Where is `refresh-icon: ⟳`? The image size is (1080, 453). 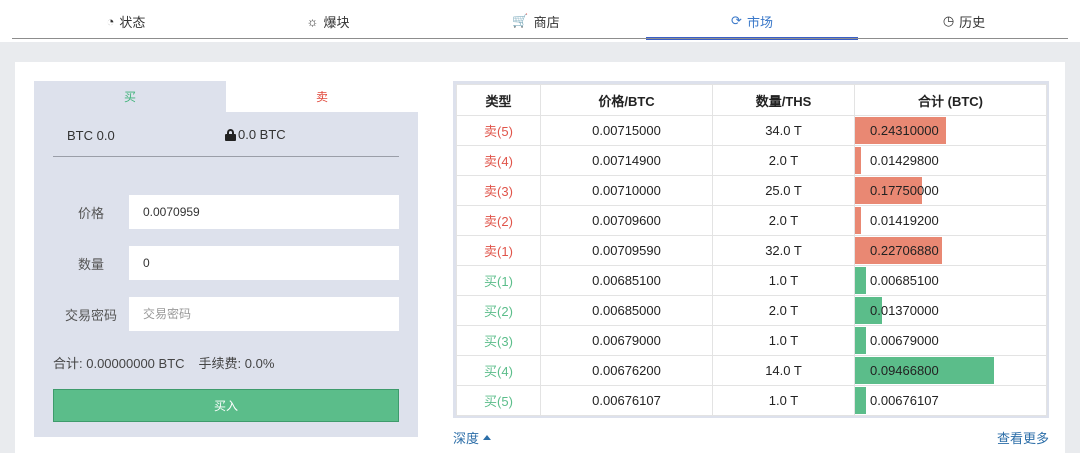
refresh-icon: ⟳ is located at coordinates (736, 20).